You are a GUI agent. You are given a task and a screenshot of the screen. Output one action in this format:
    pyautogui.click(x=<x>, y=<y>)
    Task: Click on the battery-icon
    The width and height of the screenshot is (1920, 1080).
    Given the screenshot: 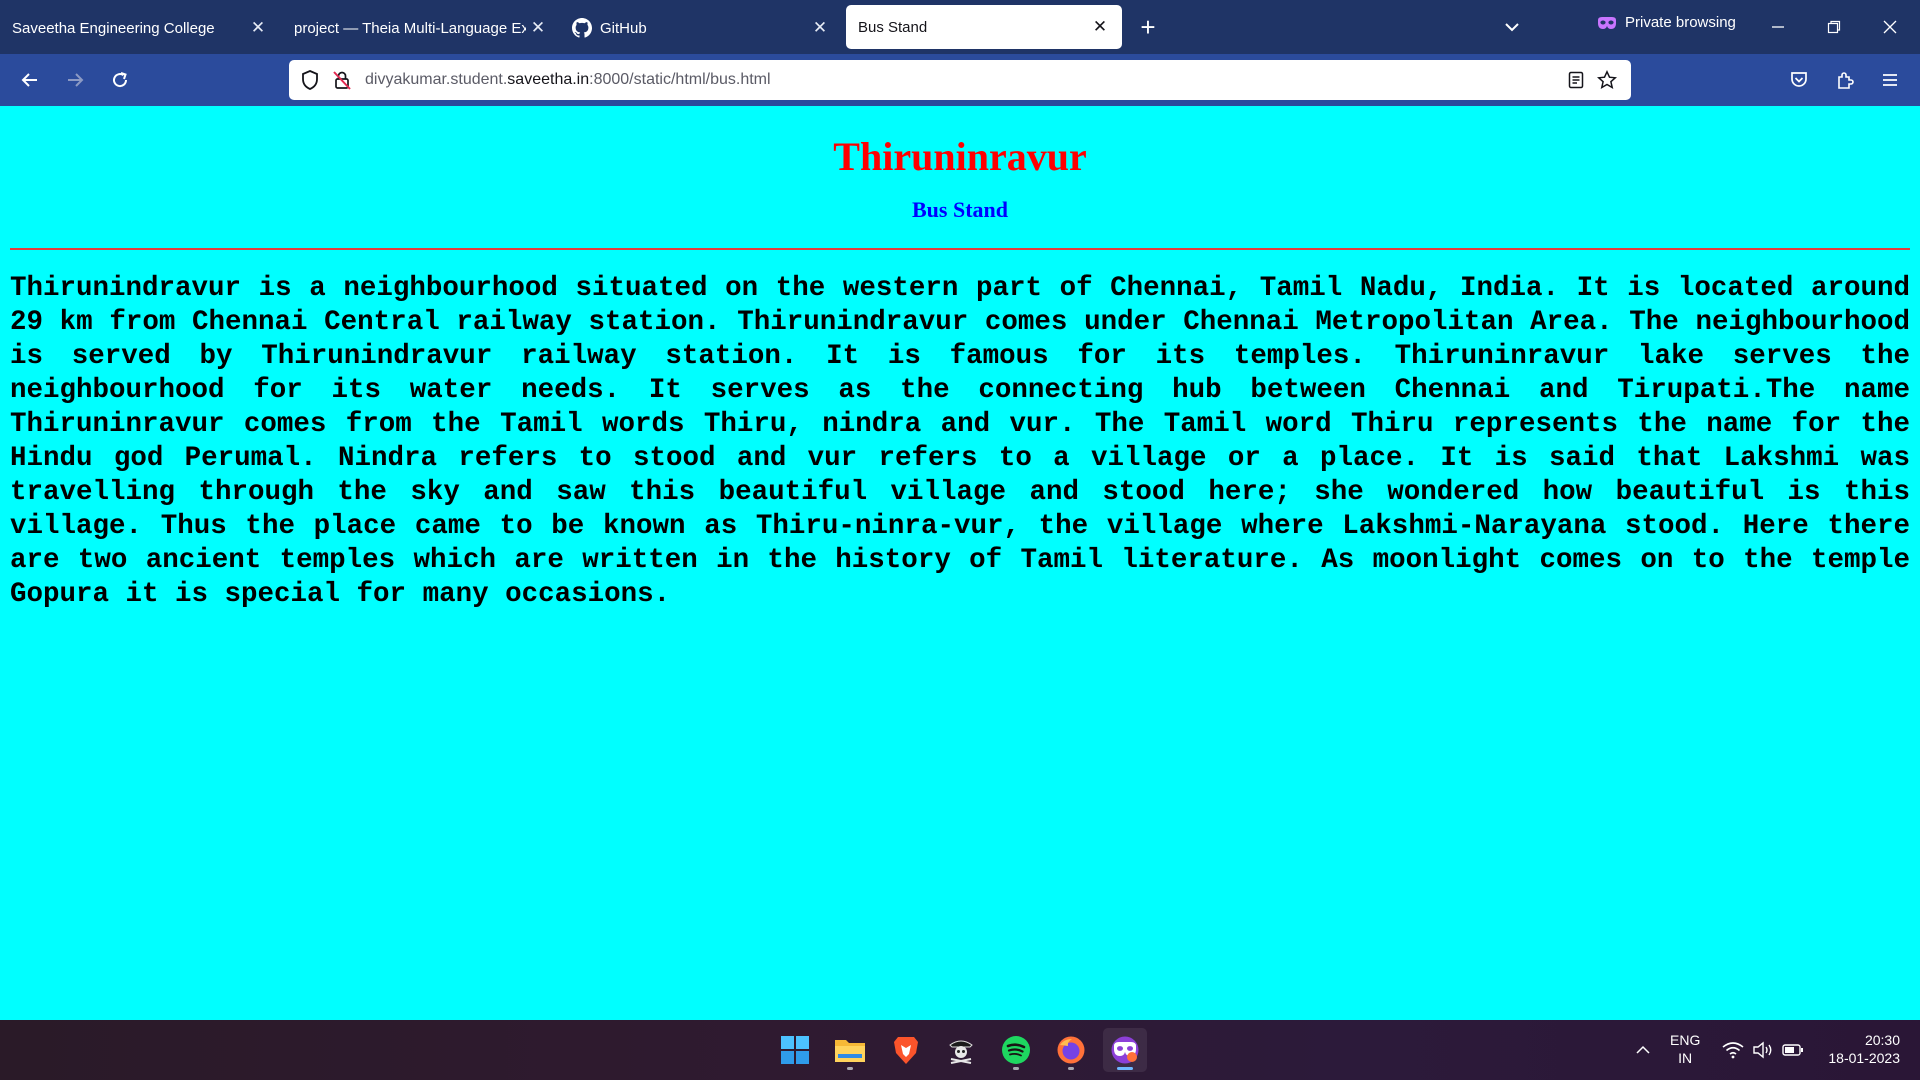 What is the action you would take?
    pyautogui.click(x=1792, y=1050)
    